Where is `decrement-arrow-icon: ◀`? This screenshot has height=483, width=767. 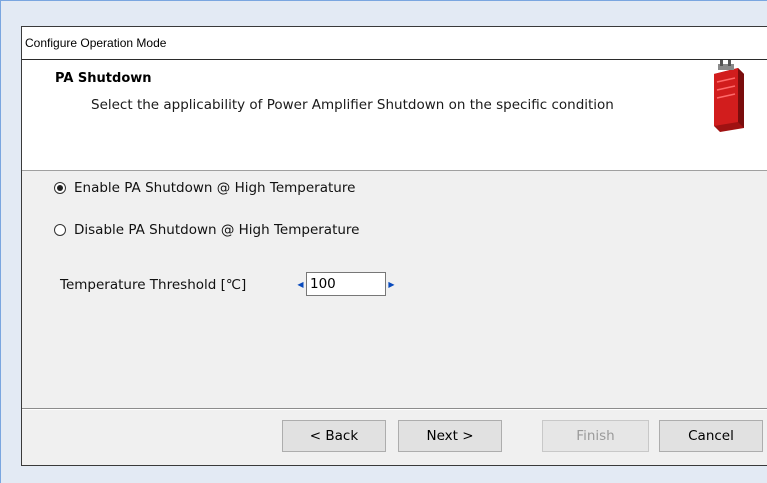
decrement-arrow-icon: ◀ is located at coordinates (300, 285).